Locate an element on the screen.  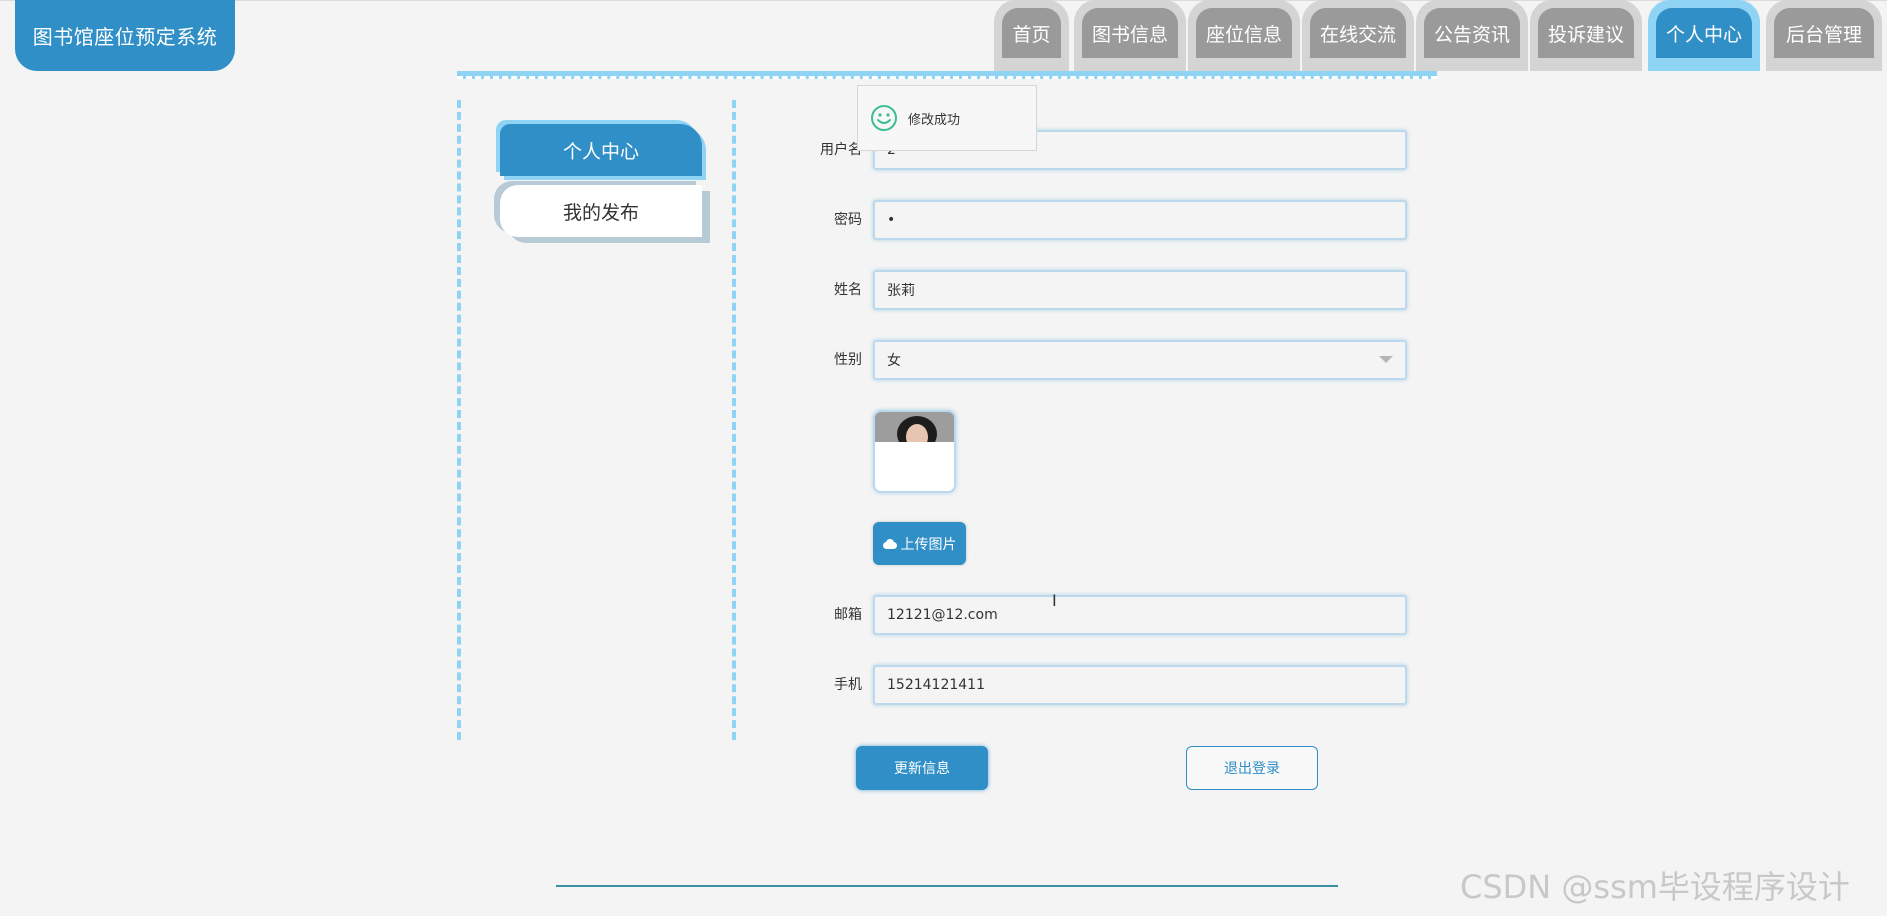
nav-label: 投诉建议 is located at coordinates (1586, 33).